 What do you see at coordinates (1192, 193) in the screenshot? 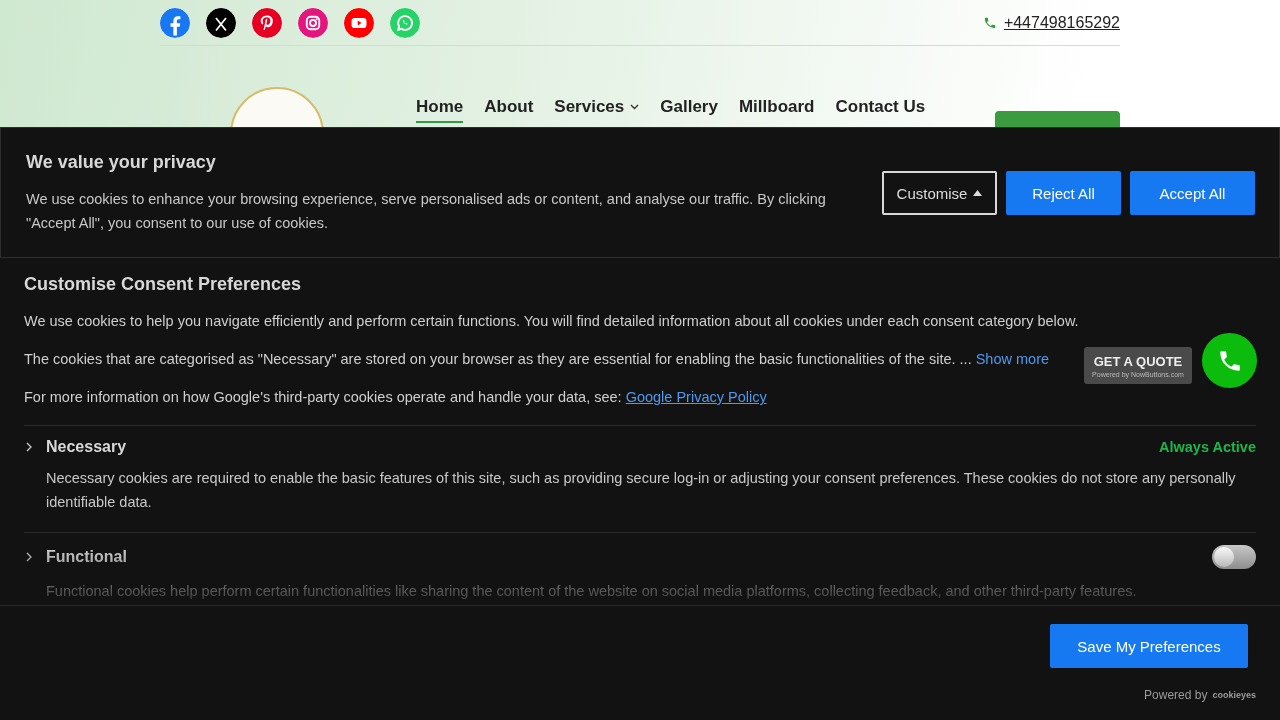
I see `accept-all-button: Accept All` at bounding box center [1192, 193].